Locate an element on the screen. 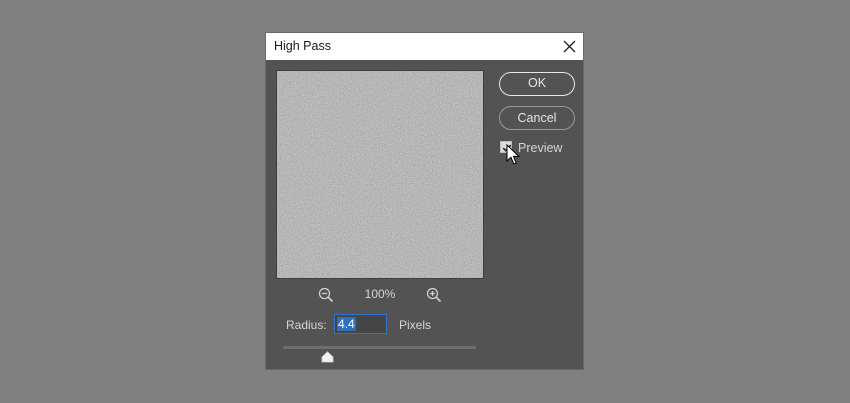  title-bar: High Pass is located at coordinates (424, 46).